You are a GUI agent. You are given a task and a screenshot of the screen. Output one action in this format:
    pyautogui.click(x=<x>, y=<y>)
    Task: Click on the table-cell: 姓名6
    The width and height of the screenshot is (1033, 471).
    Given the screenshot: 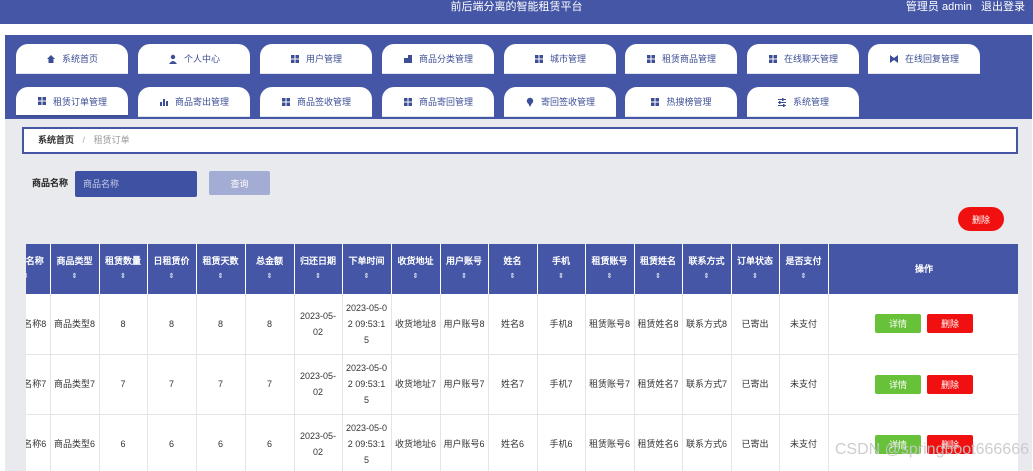 What is the action you would take?
    pyautogui.click(x=513, y=442)
    